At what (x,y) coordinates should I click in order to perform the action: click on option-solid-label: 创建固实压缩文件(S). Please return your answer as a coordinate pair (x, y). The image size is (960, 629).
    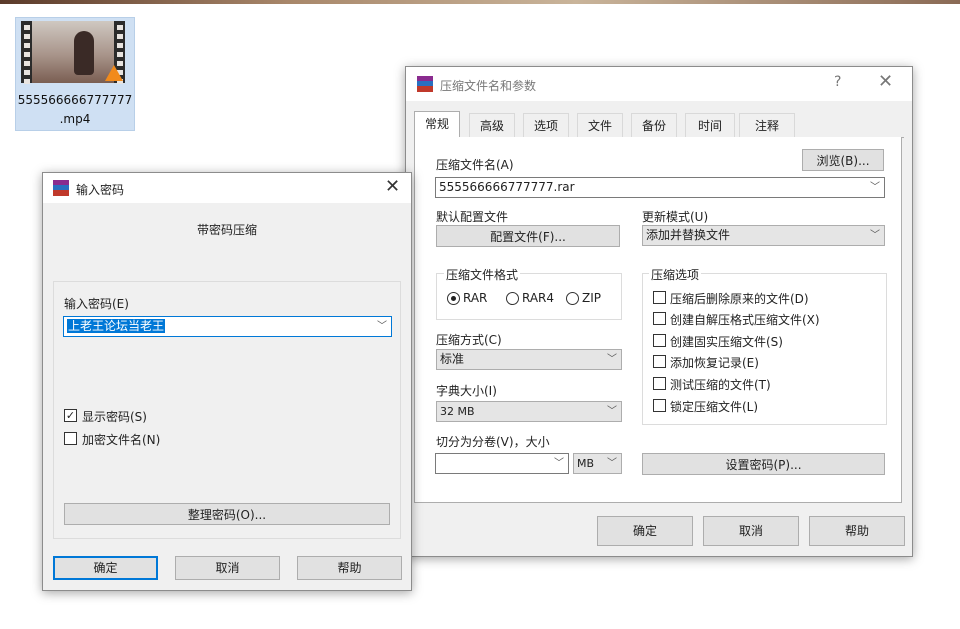
    Looking at the image, I should click on (726, 342).